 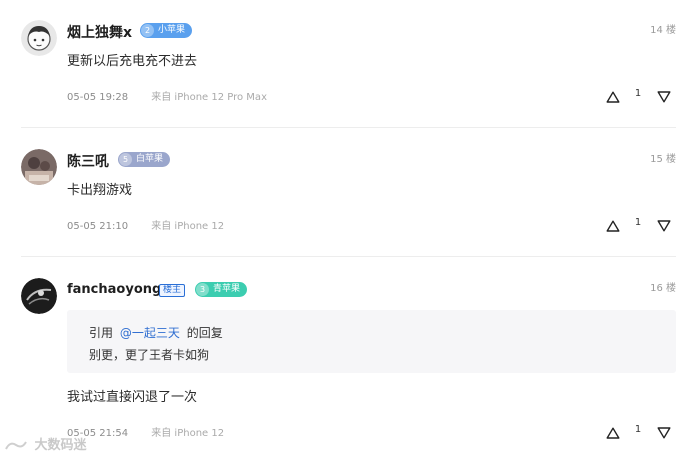 I want to click on level-badge: 5 白苹果, so click(x=144, y=159).